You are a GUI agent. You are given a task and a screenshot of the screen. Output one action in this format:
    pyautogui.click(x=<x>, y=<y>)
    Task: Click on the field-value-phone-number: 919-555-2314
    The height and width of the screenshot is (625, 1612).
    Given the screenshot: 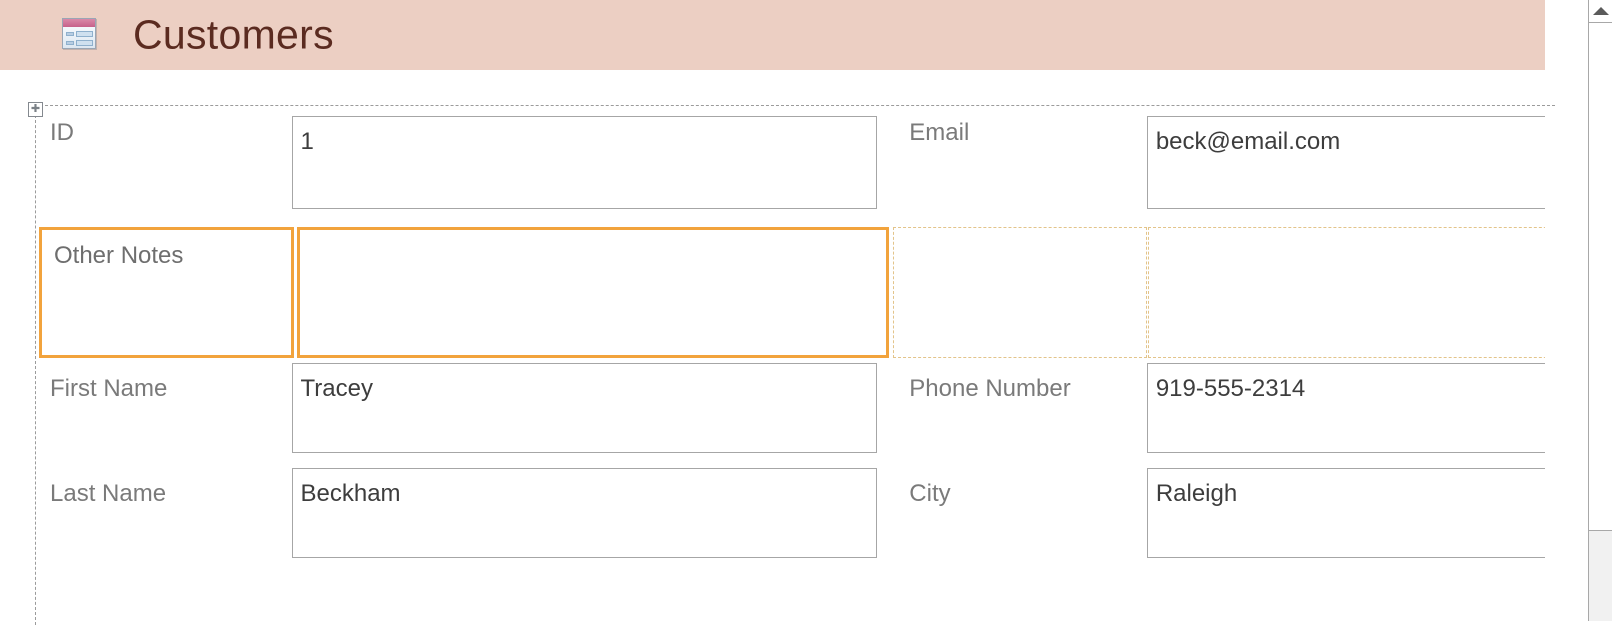 What is the action you would take?
    pyautogui.click(x=1379, y=414)
    